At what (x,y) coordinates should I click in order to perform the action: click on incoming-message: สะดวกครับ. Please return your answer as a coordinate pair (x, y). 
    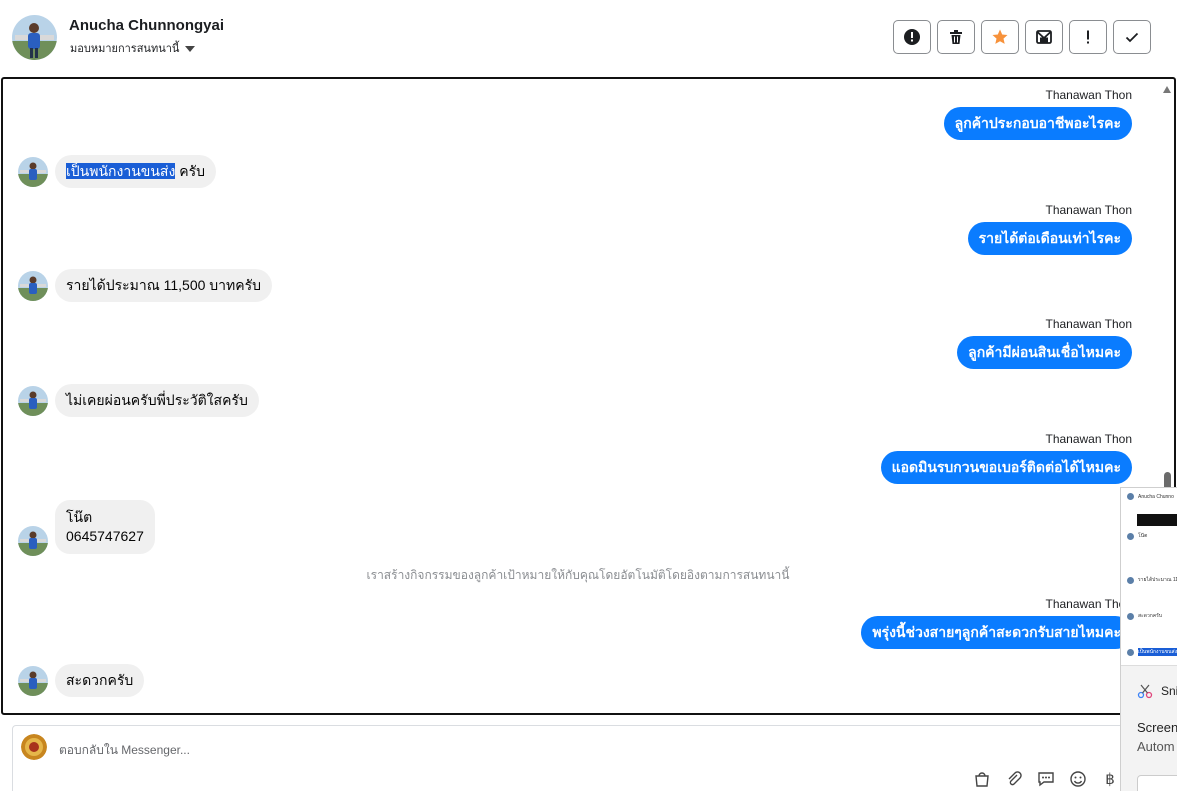
    Looking at the image, I should click on (100, 680).